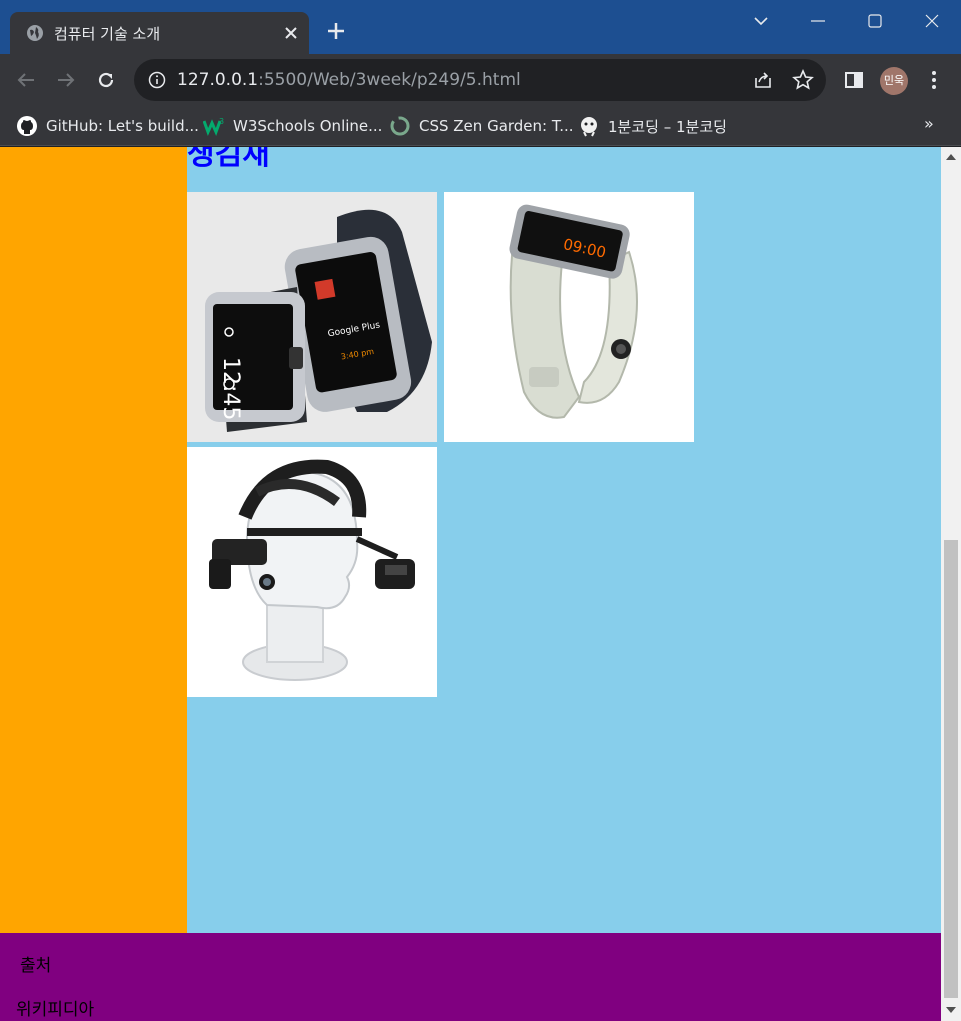 Image resolution: width=961 pixels, height=1021 pixels. I want to click on minimize-button, so click(818, 21).